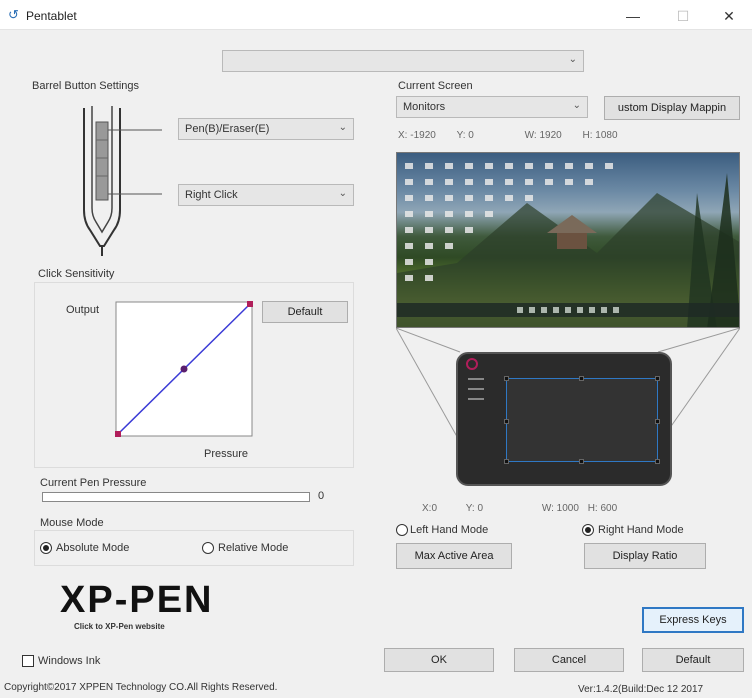  What do you see at coordinates (250, 304) in the screenshot?
I see `curve-end-point` at bounding box center [250, 304].